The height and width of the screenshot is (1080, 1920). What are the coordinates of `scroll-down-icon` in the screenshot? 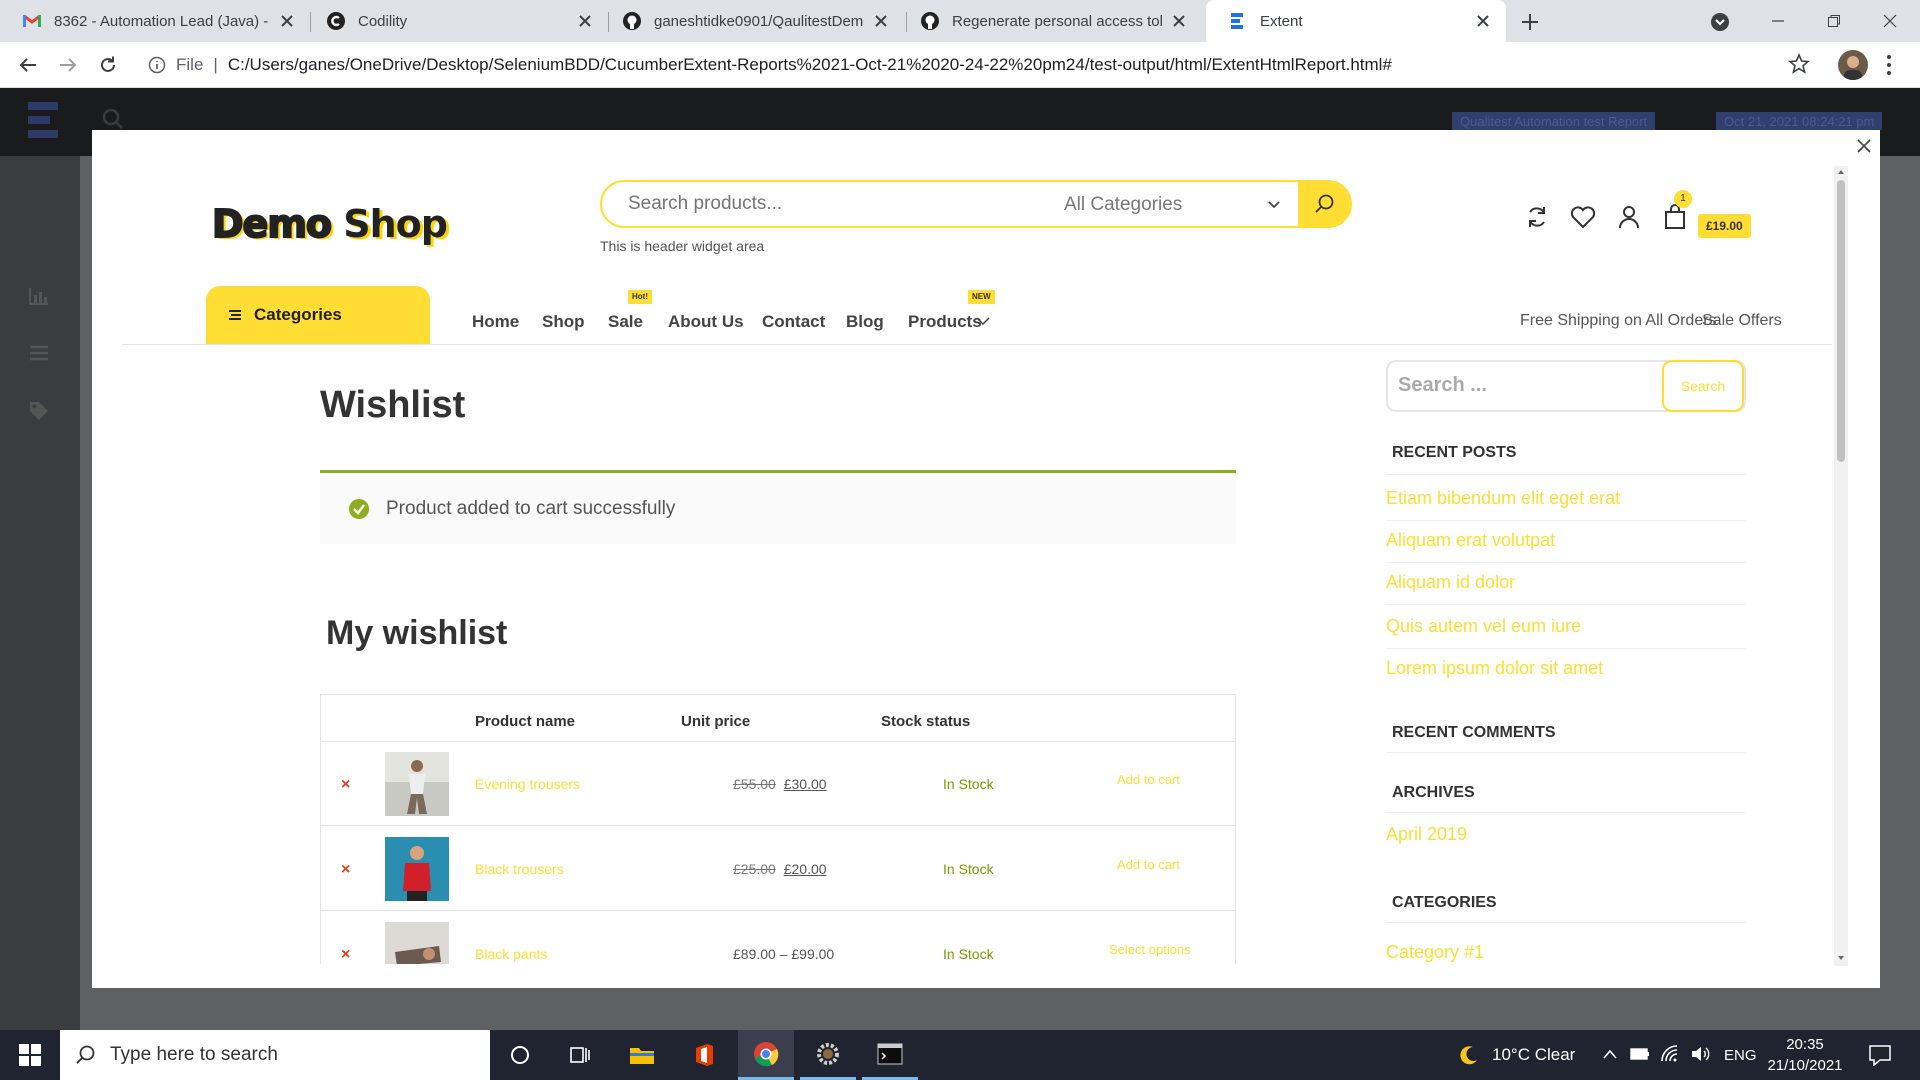 It's located at (1841, 958).